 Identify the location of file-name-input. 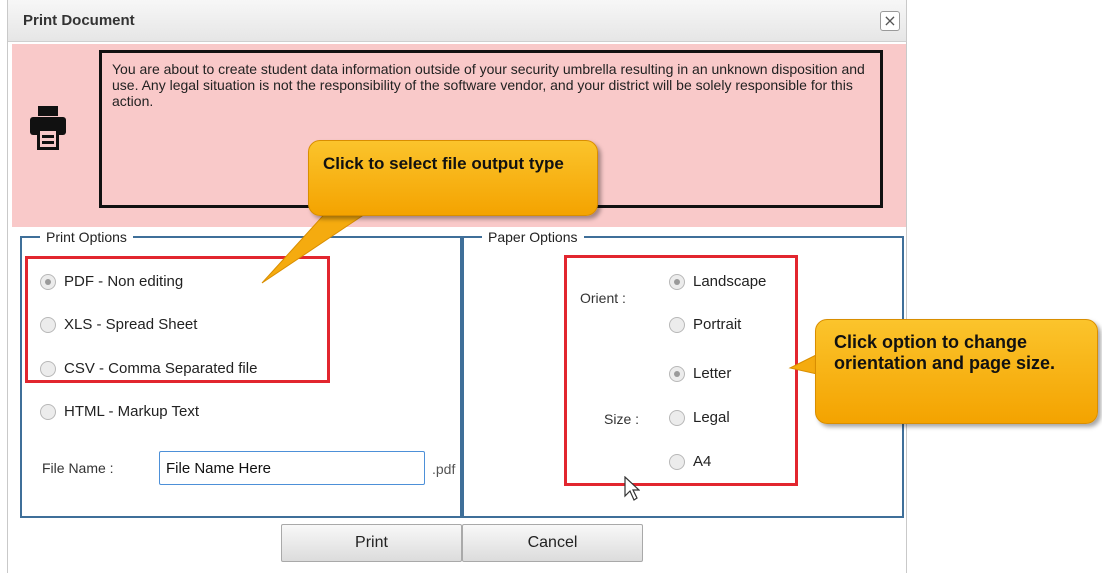
(292, 468).